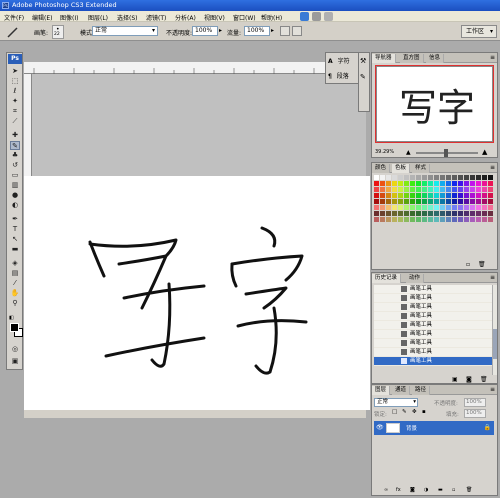  Describe the element at coordinates (15, 101) in the screenshot. I see `magic-wand-tool-icon: ✦` at that location.